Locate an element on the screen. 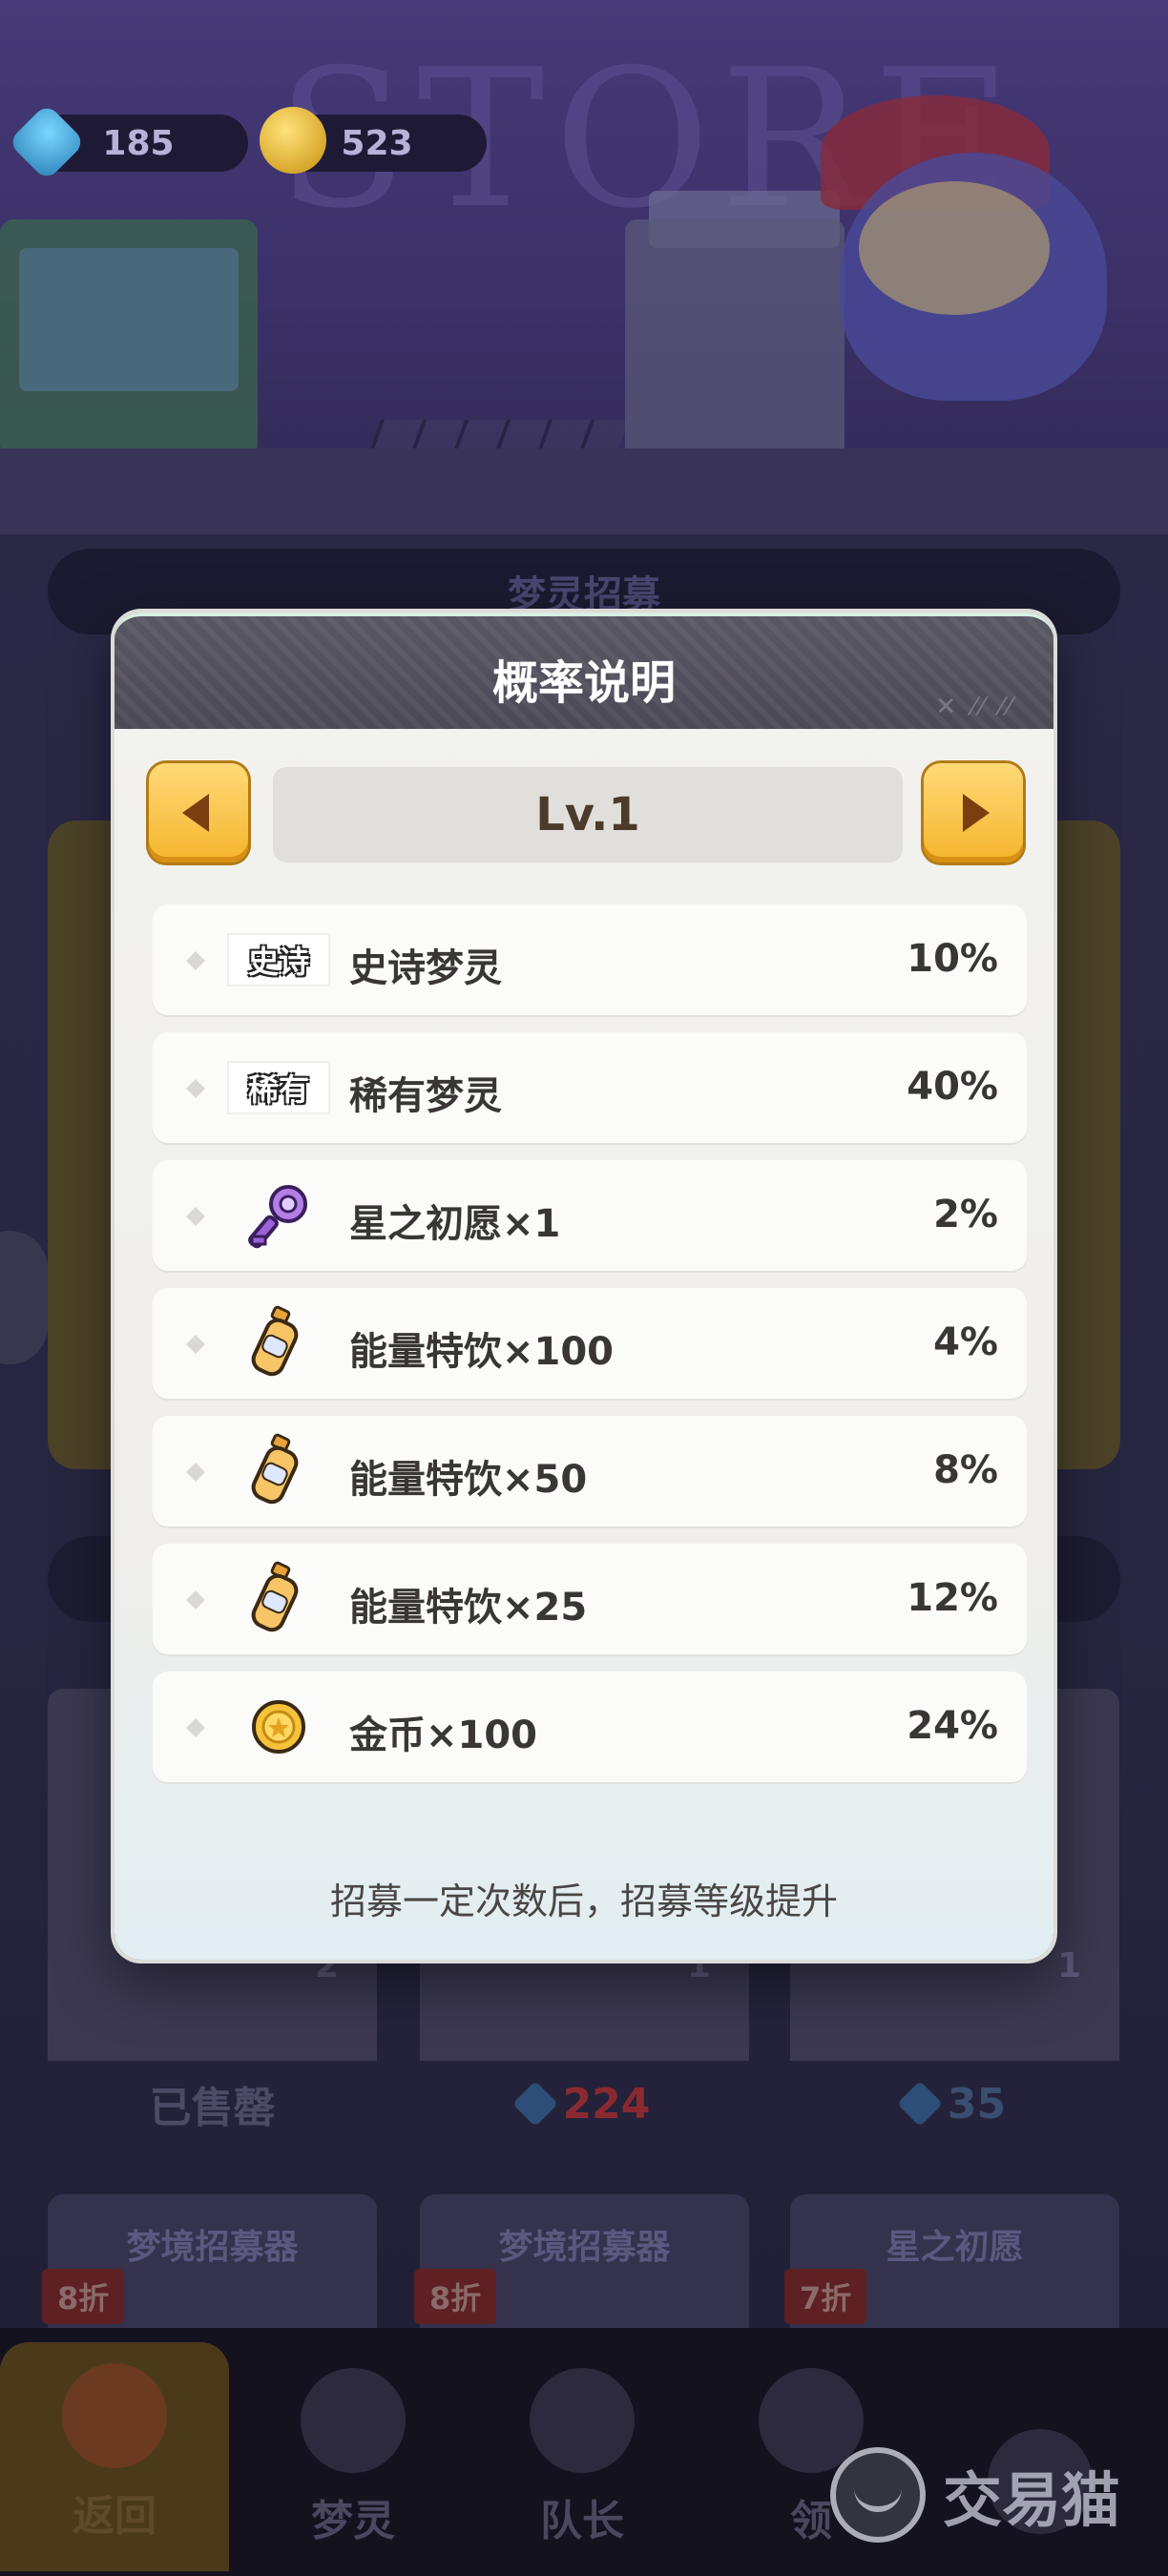 This screenshot has height=2576, width=1168. rare-tag: 稀有 is located at coordinates (278, 1087).